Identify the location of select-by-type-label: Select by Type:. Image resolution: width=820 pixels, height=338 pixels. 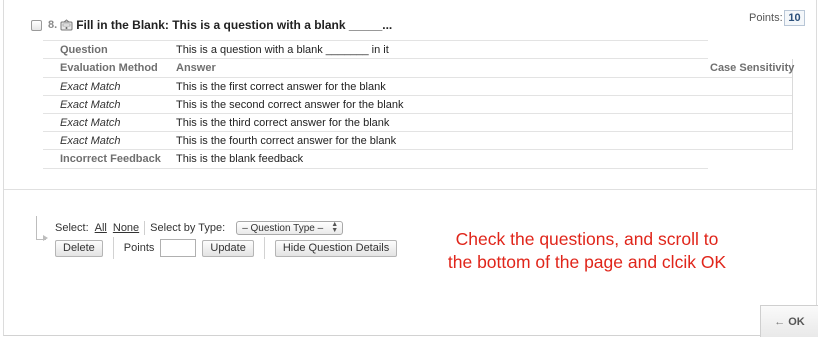
(188, 228).